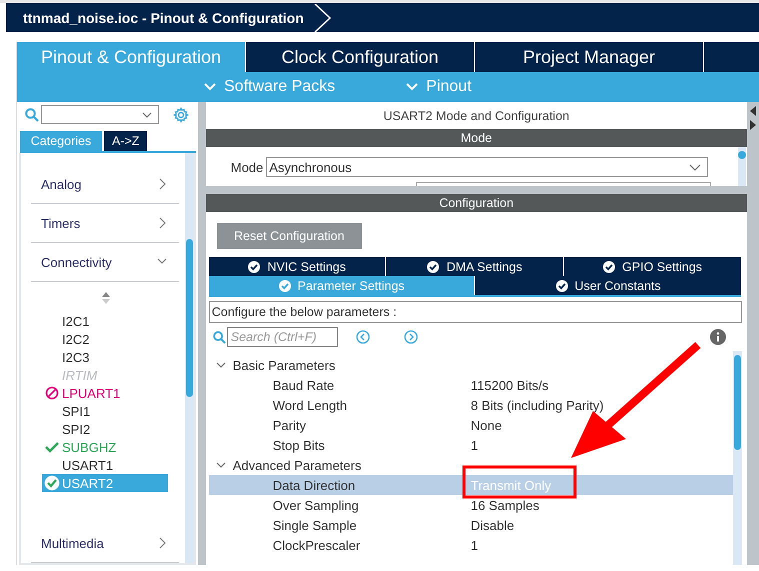 This screenshot has width=759, height=571. I want to click on mode-label: Mode, so click(247, 167).